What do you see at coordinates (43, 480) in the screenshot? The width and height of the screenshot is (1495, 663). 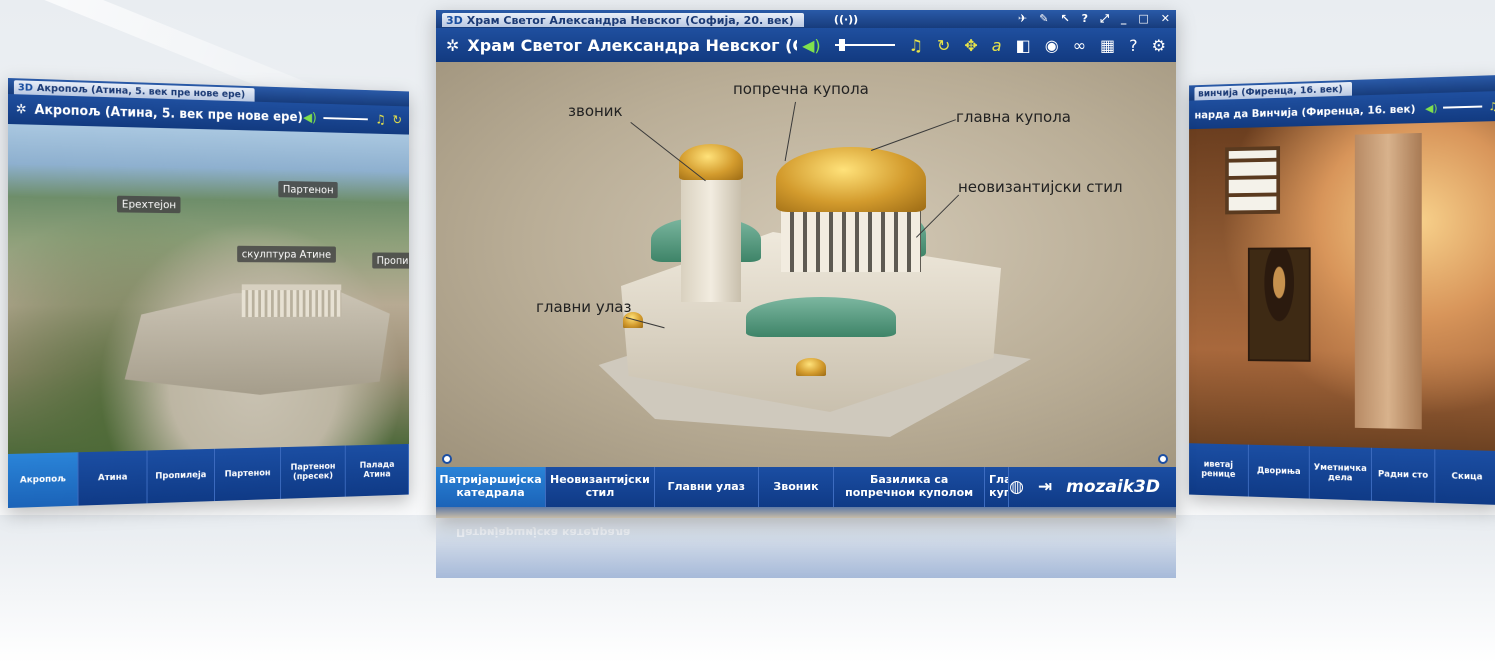 I see `nav-acropolis: Акропољ` at bounding box center [43, 480].